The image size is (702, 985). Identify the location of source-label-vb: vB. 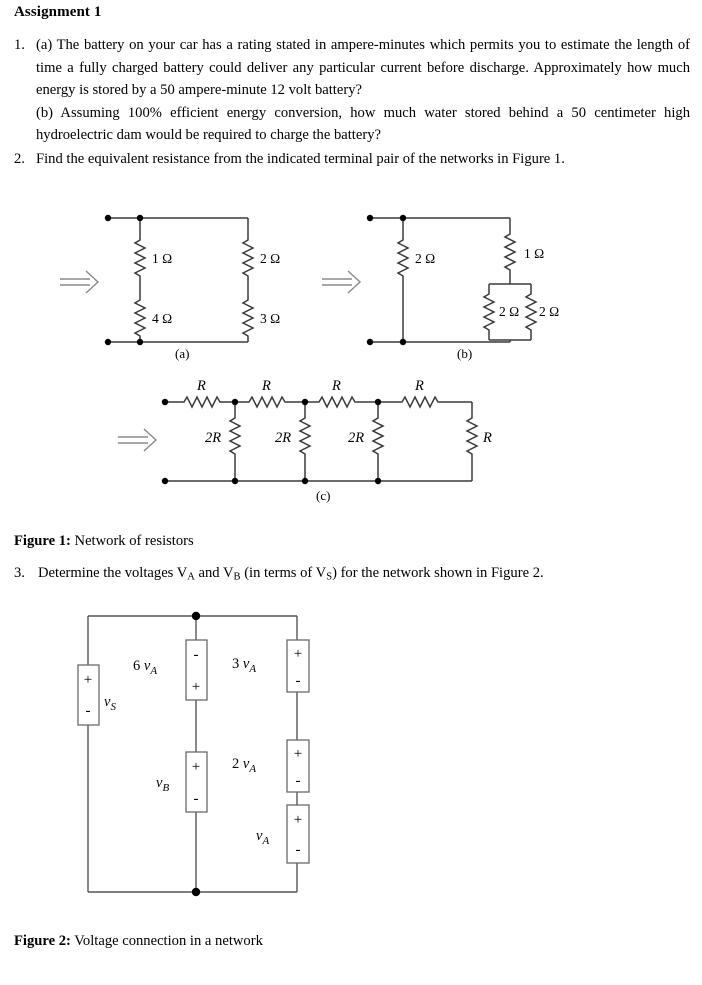
(162, 784).